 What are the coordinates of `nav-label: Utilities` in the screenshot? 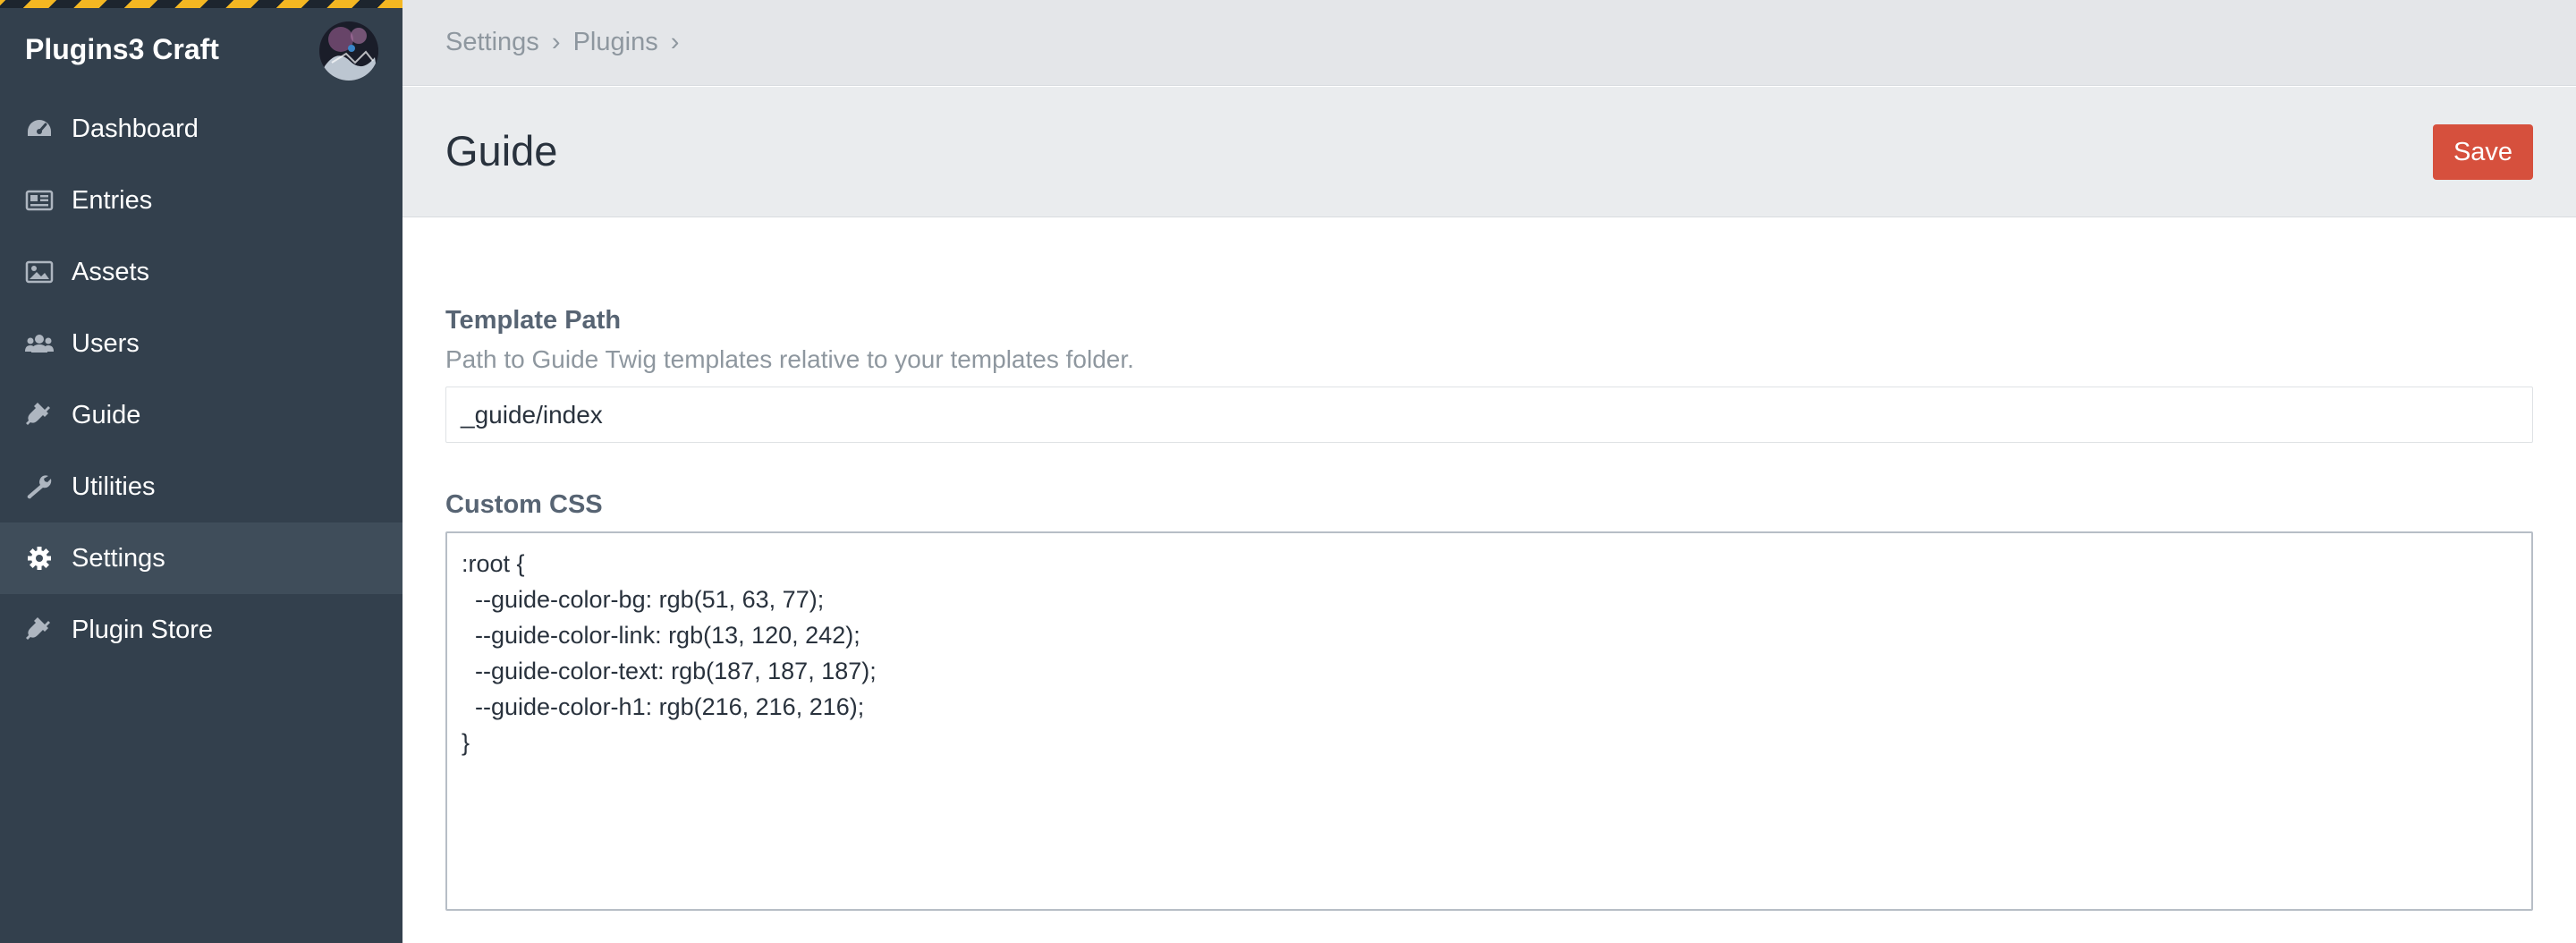 It's located at (114, 487).